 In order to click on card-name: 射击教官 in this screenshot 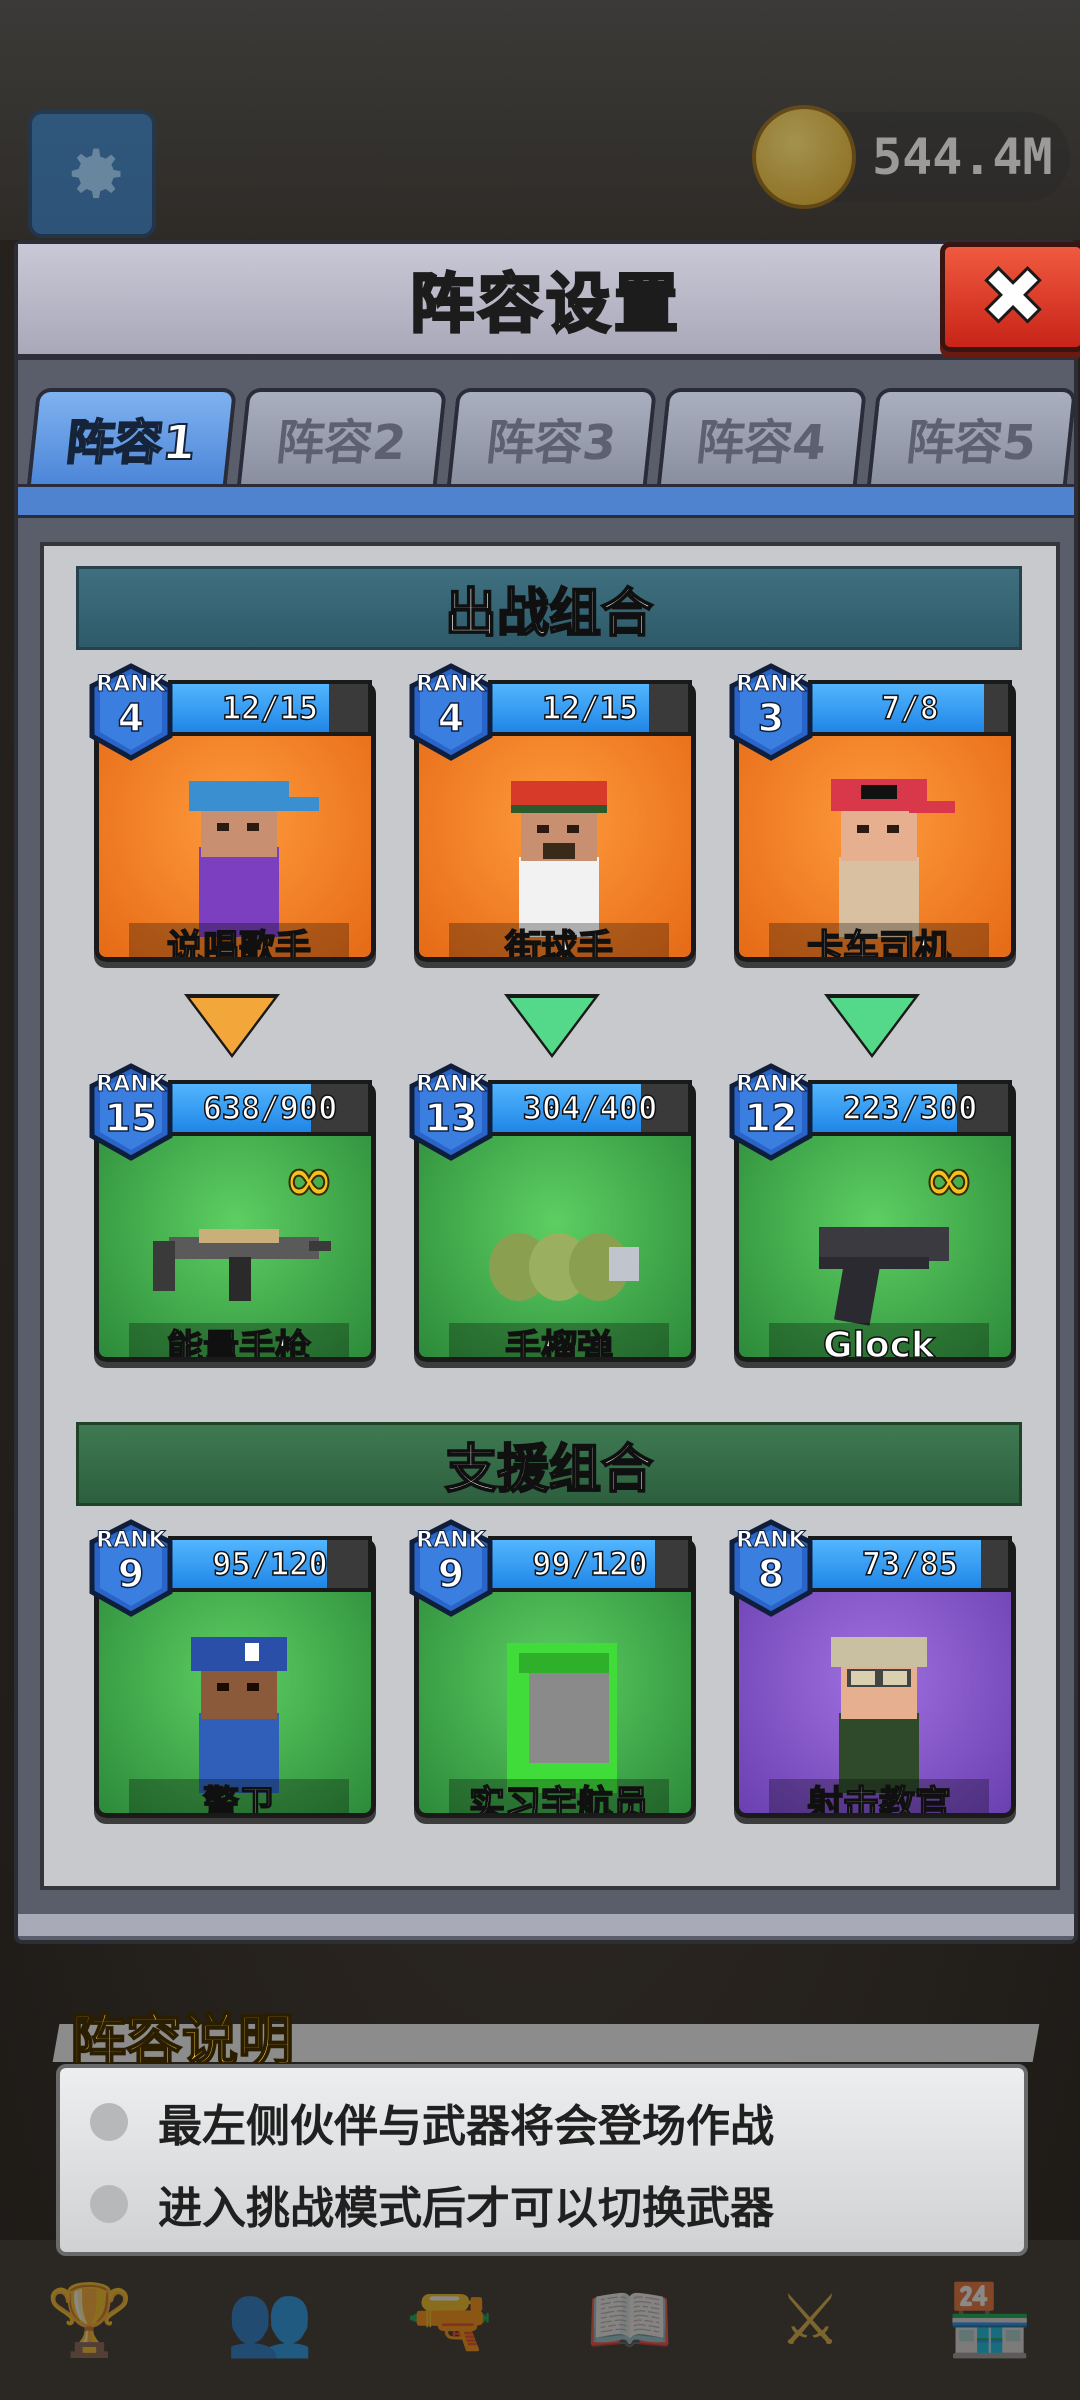, I will do `click(879, 1796)`.